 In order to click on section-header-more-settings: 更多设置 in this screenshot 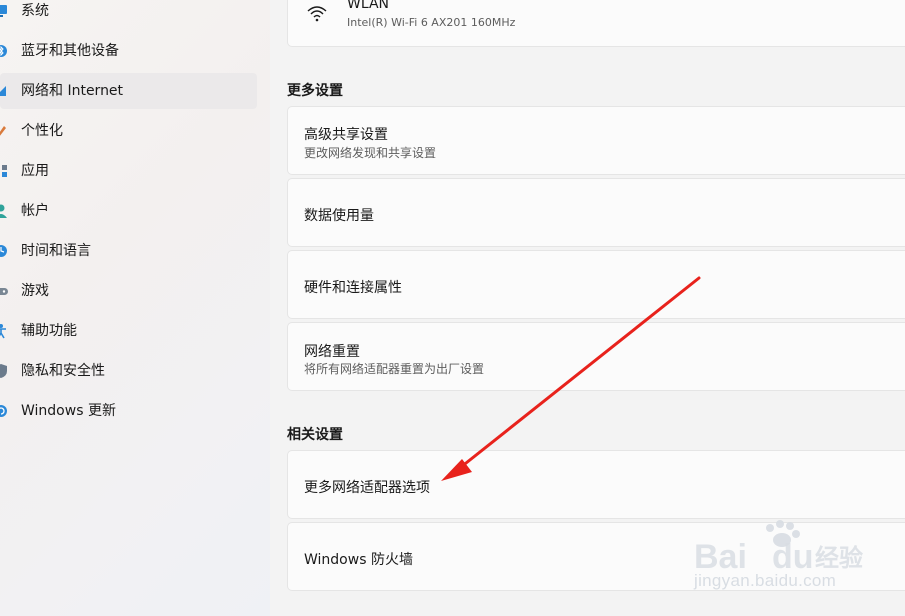, I will do `click(315, 91)`.